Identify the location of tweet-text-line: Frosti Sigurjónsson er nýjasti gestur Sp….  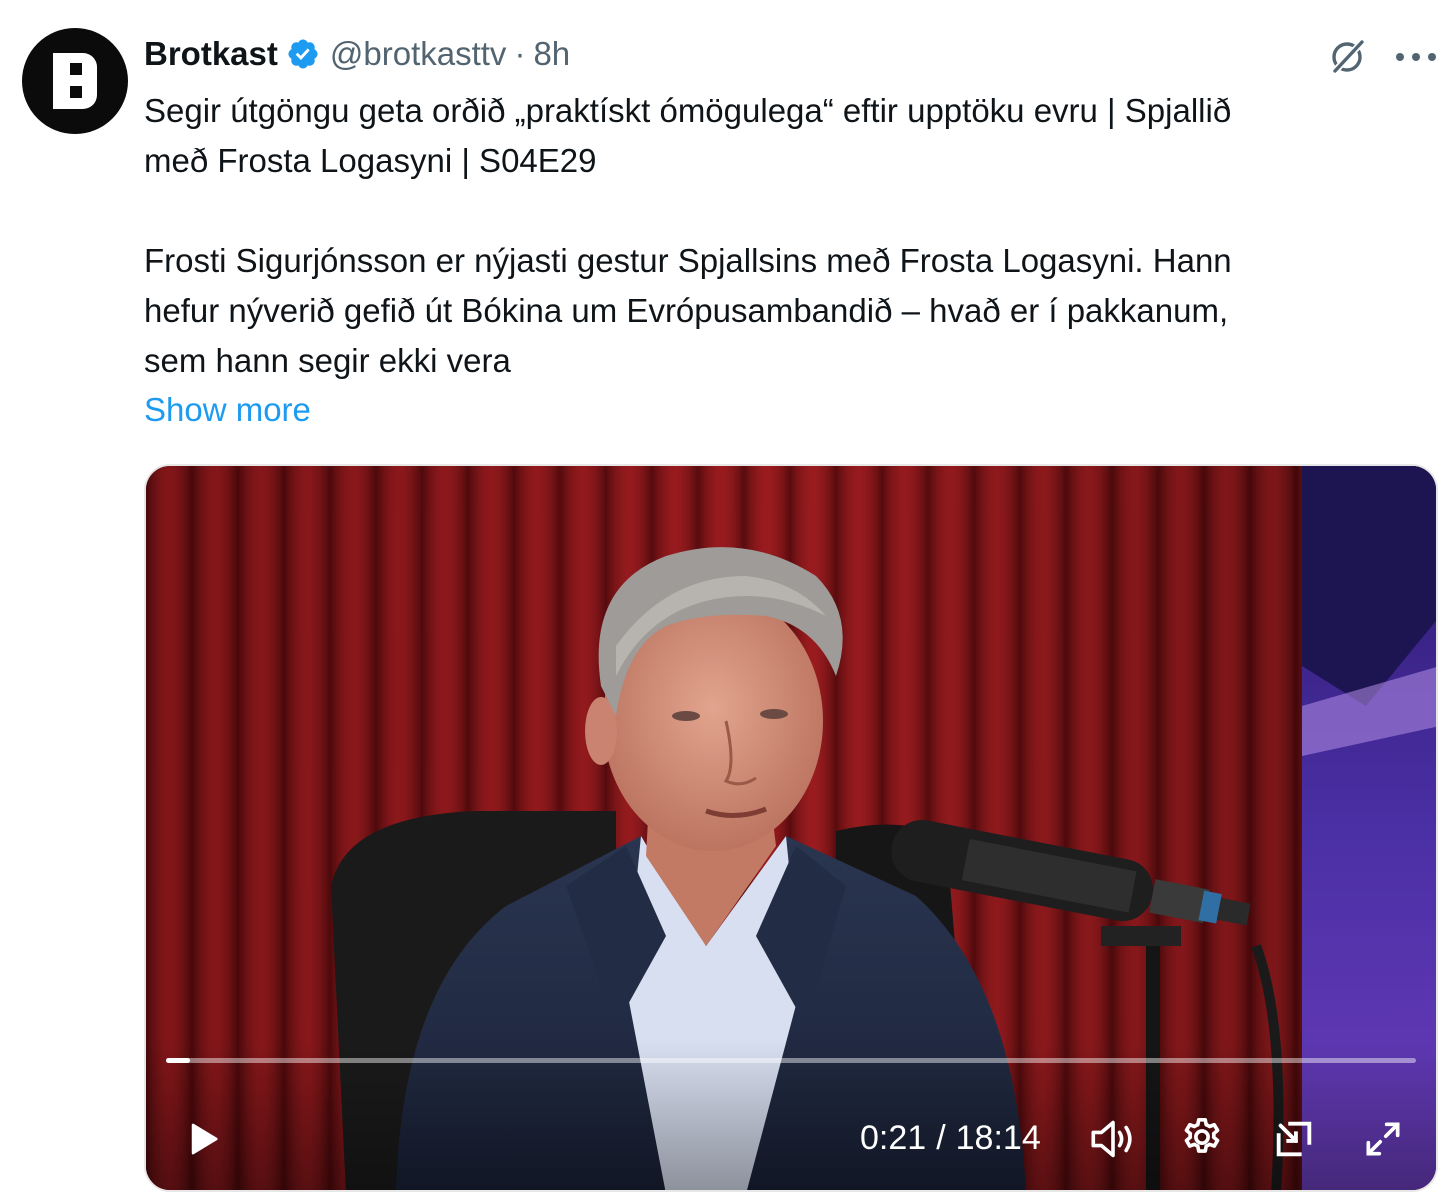
(688, 260).